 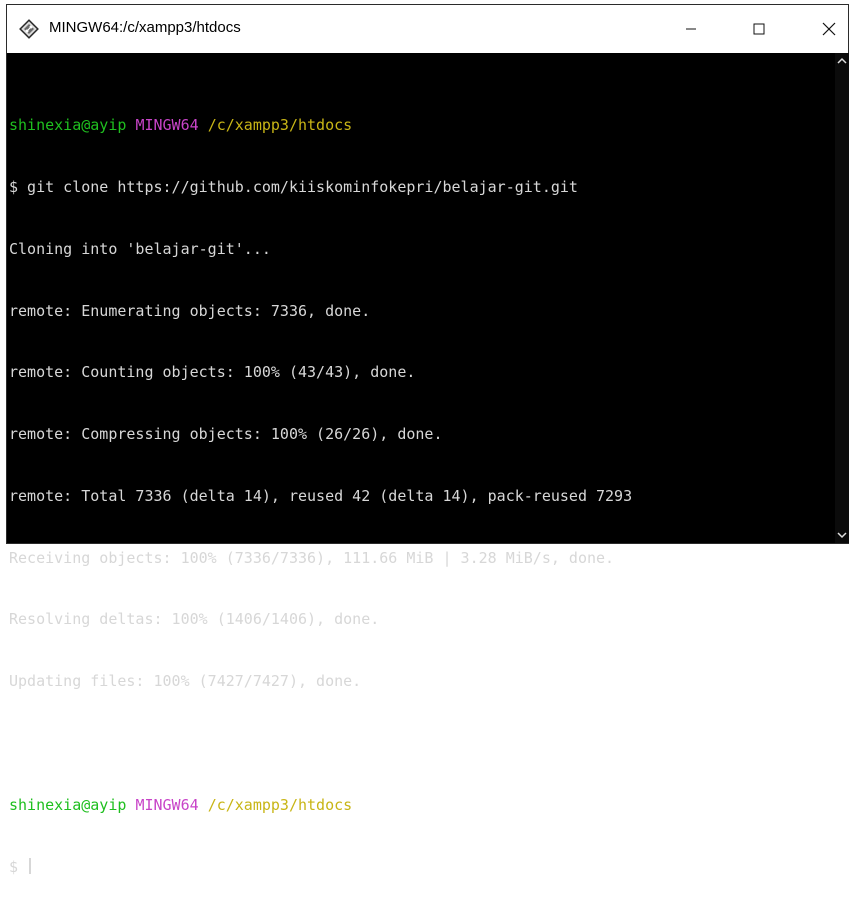 I want to click on close-button, so click(x=829, y=29).